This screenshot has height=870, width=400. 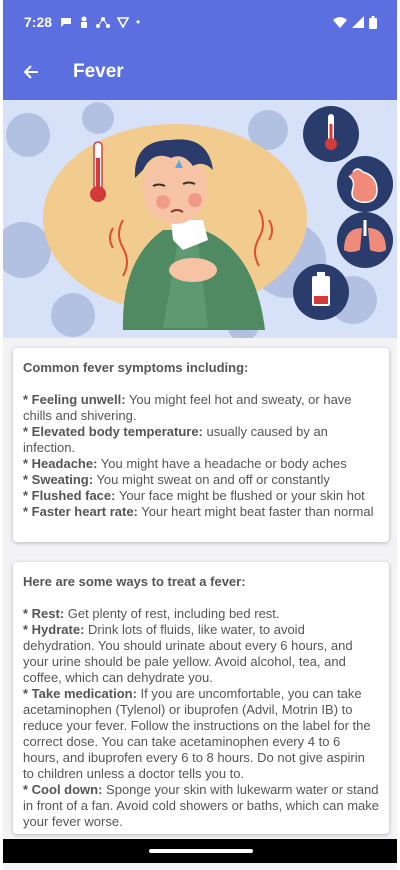 I want to click on home-gesture-handle, so click(x=201, y=851).